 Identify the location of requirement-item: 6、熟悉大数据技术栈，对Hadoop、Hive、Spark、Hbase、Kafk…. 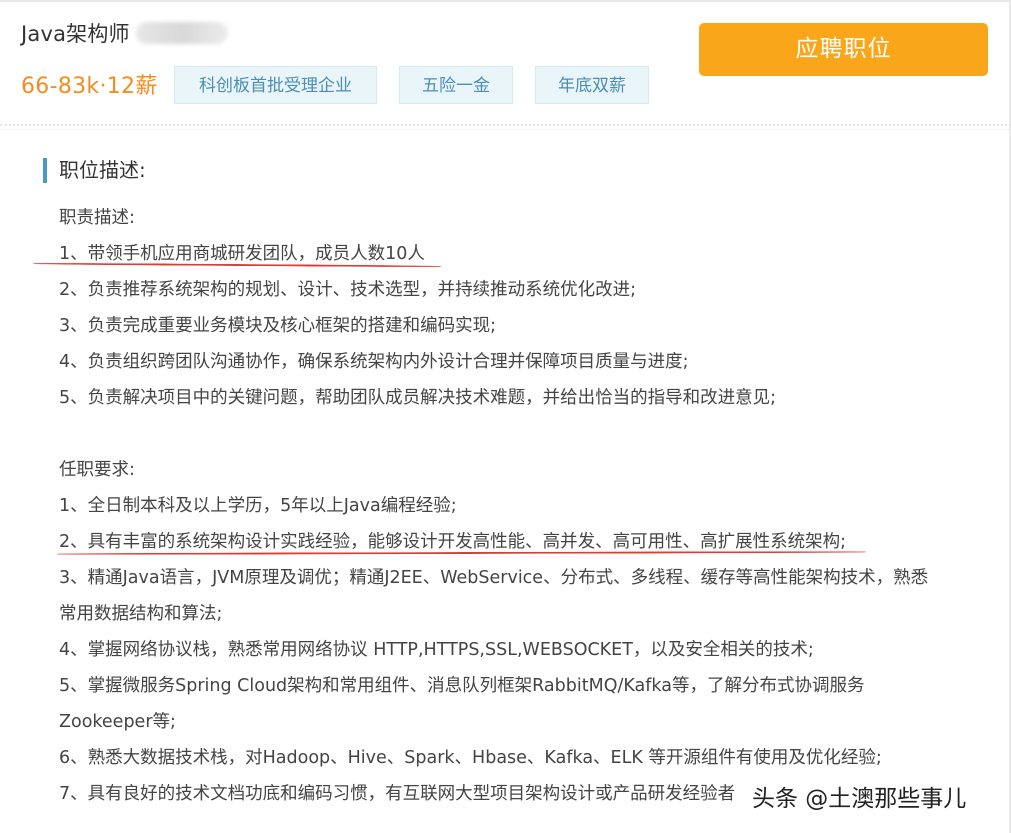
(470, 758).